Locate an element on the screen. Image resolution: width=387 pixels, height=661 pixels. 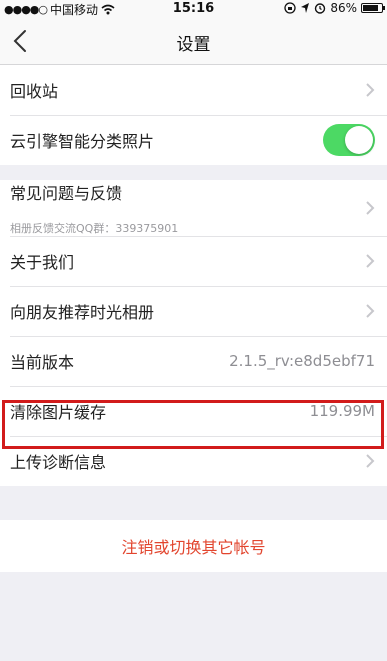
status-bar: ●●●●○ 中国移动 15:16 86% is located at coordinates (193, 9).